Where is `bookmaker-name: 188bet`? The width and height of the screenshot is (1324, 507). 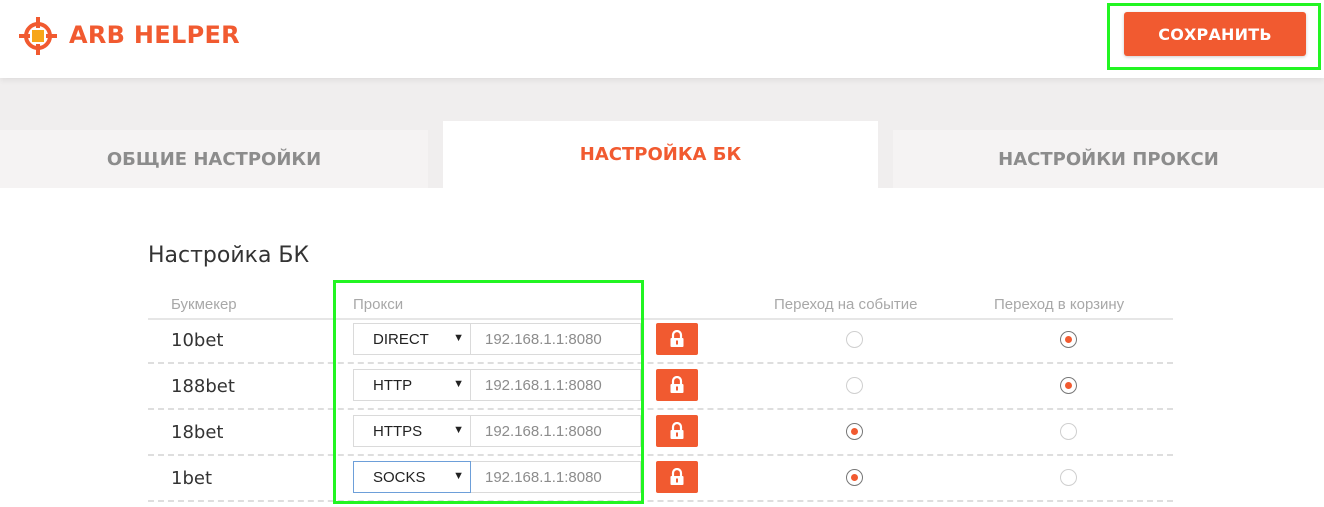 bookmaker-name: 188bet is located at coordinates (203, 386).